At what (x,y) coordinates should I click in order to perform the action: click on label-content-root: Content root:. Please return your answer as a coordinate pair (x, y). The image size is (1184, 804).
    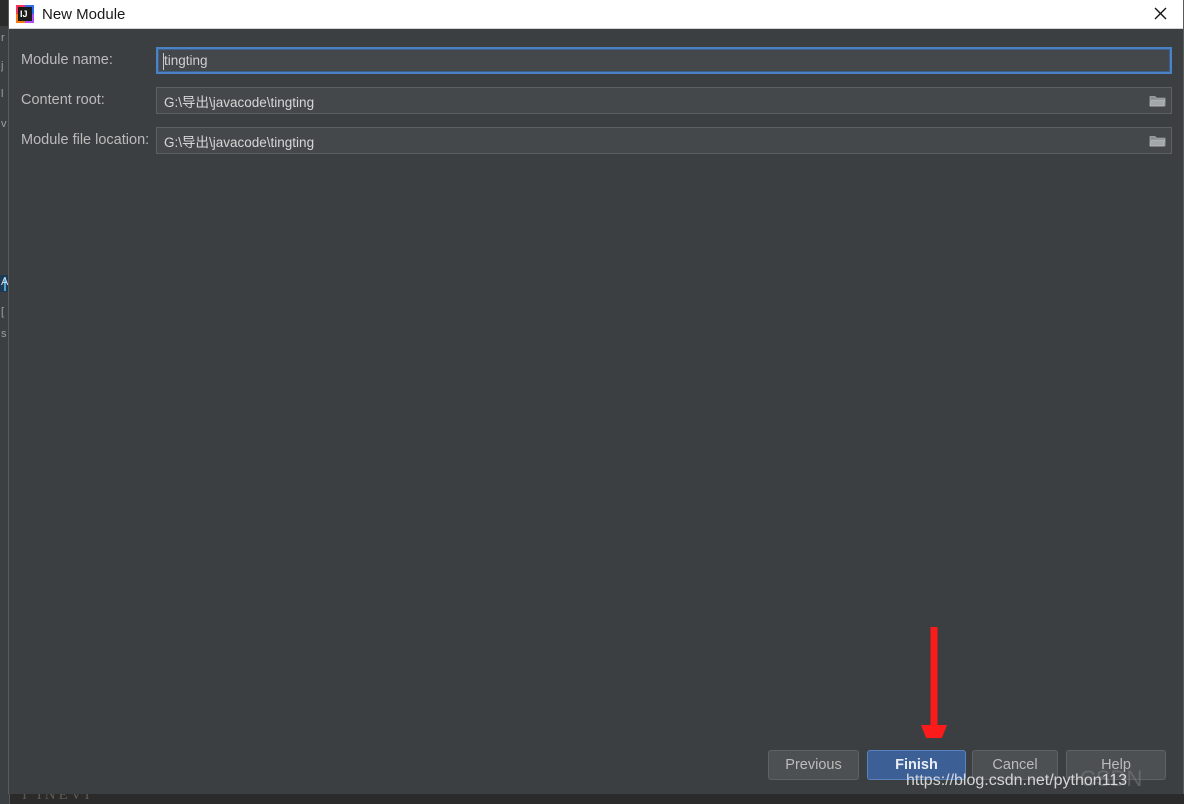
    Looking at the image, I should click on (63, 100).